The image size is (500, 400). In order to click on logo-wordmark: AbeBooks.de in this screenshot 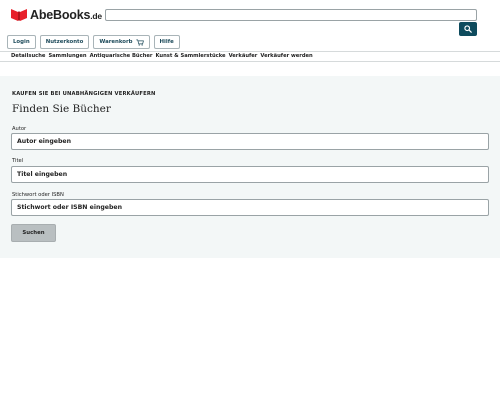, I will do `click(66, 15)`.